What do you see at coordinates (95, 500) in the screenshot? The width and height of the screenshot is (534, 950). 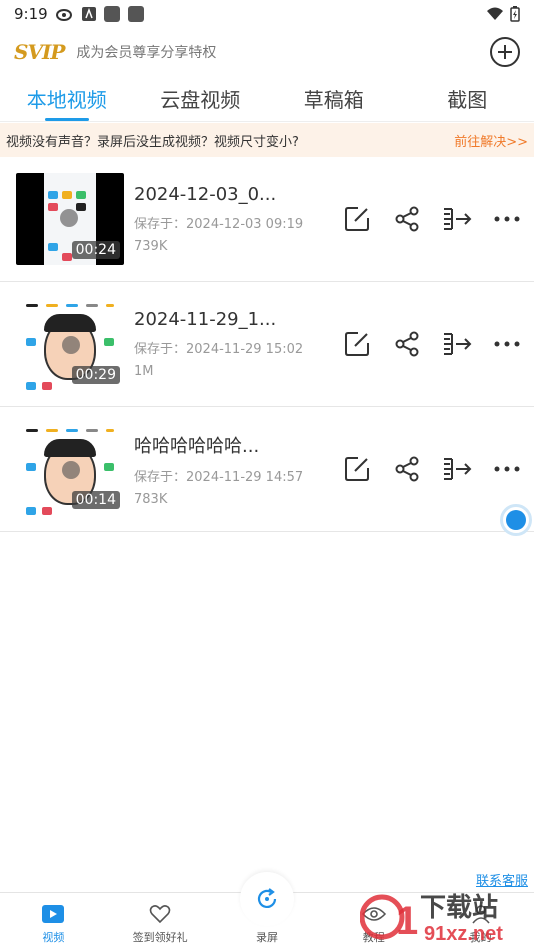 I see `video-duration: 00:14` at bounding box center [95, 500].